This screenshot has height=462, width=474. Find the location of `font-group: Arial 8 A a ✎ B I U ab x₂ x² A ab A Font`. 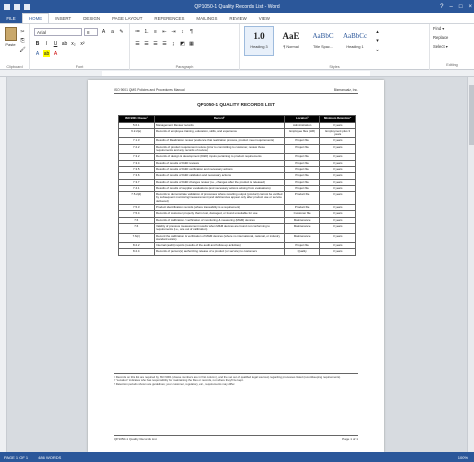

font-group: Arial 8 A a ✎ B I U ab x₂ x² A ab A Font is located at coordinates (80, 47).